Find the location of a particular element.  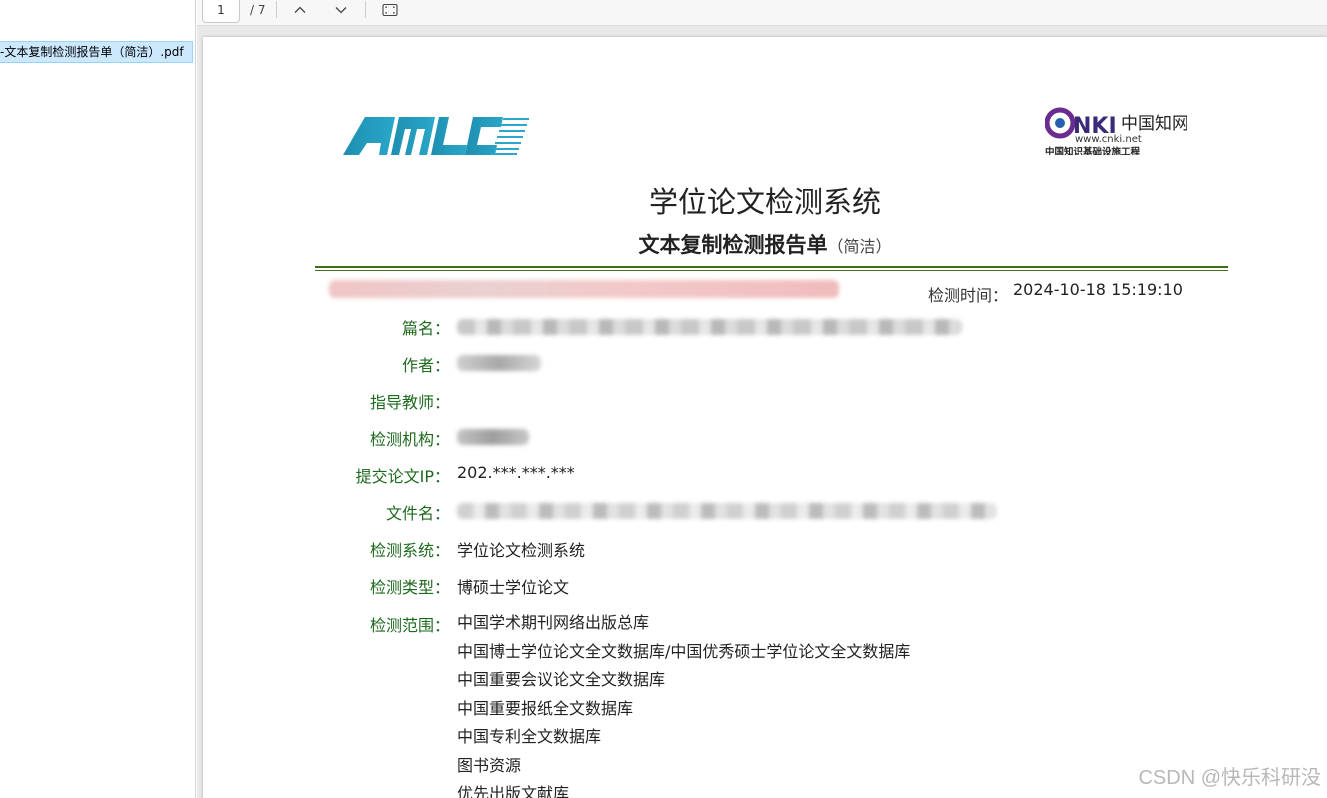

field-value: 学位论文检测系统 is located at coordinates (521, 550).